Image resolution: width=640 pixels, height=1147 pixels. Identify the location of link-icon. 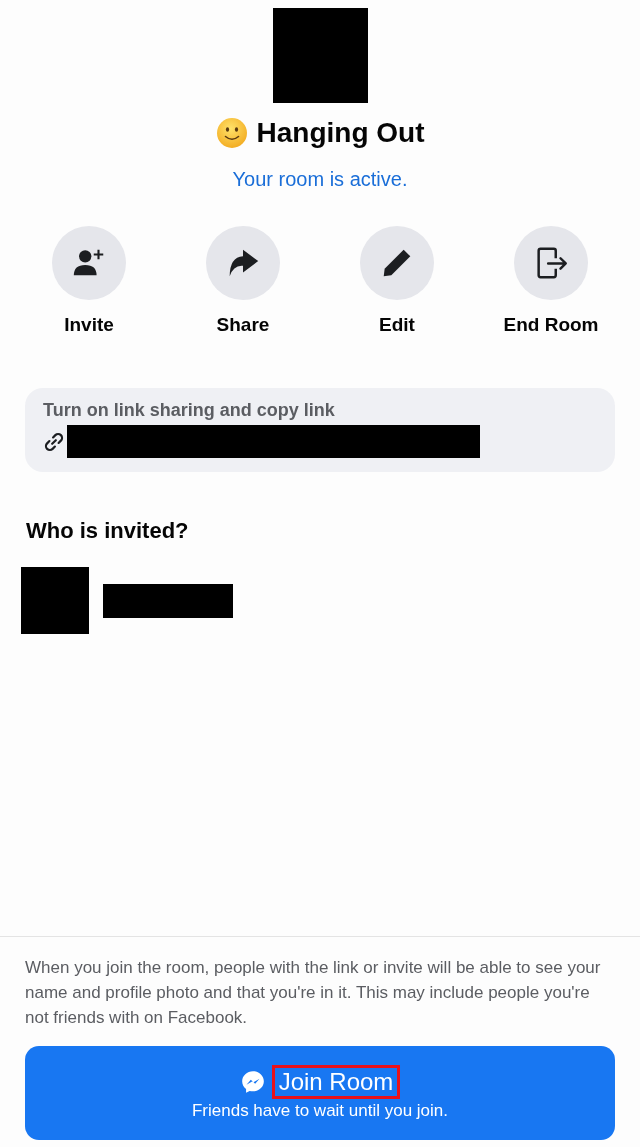
(54, 441).